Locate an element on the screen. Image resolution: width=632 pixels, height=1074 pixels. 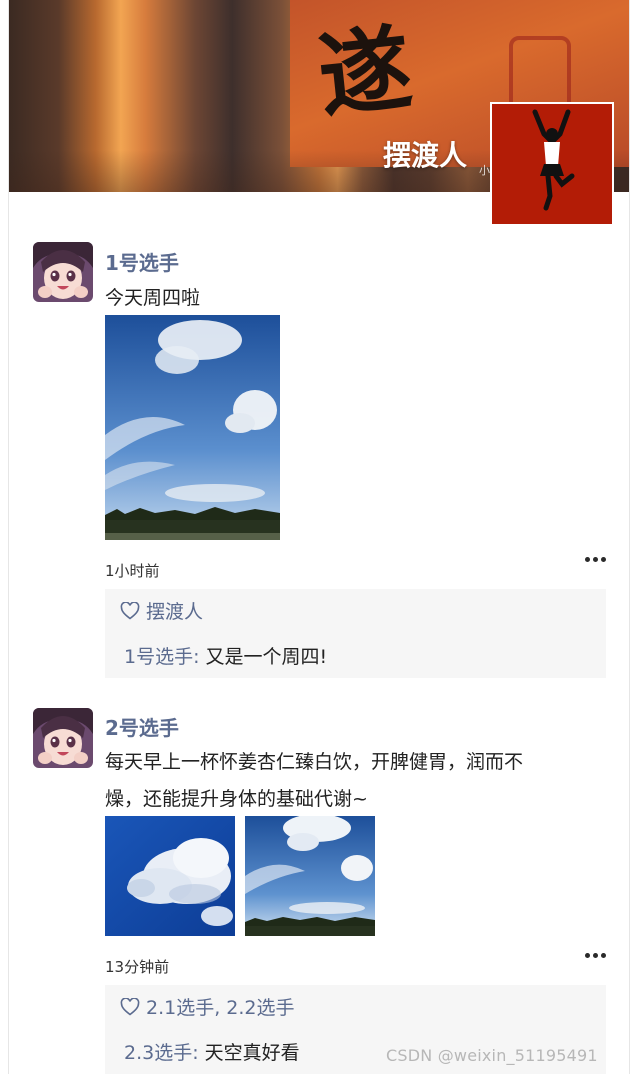
post-time: 13分钟前 is located at coordinates (137, 967).